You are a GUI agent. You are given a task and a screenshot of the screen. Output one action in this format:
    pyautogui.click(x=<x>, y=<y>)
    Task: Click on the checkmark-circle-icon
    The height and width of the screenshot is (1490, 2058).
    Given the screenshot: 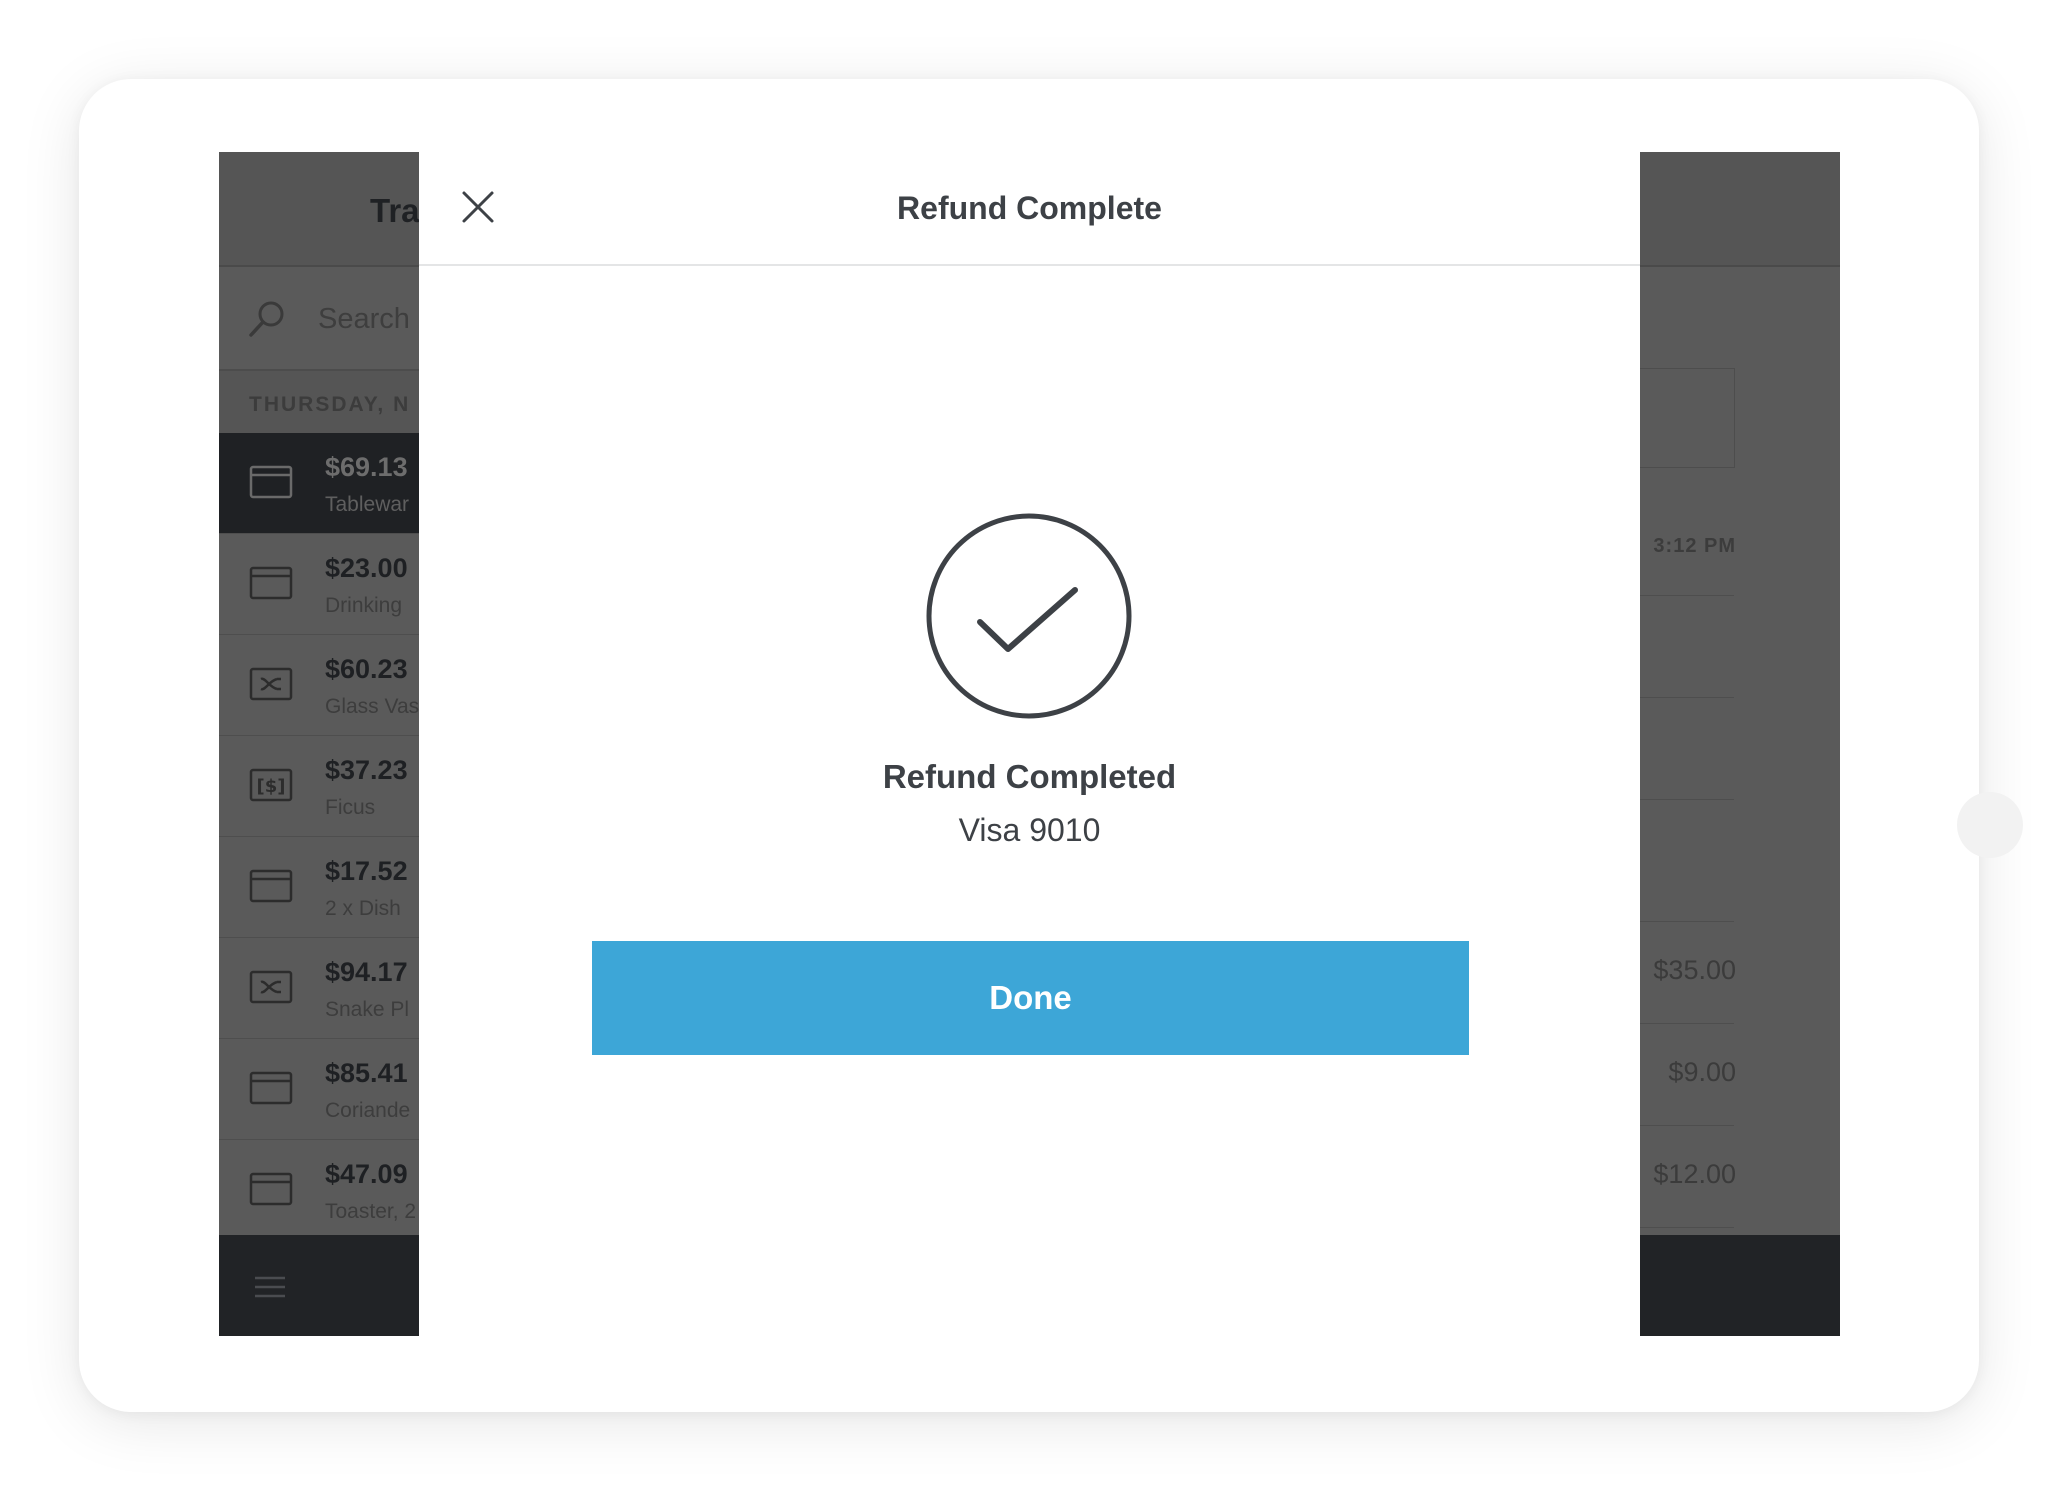 What is the action you would take?
    pyautogui.click(x=1029, y=616)
    